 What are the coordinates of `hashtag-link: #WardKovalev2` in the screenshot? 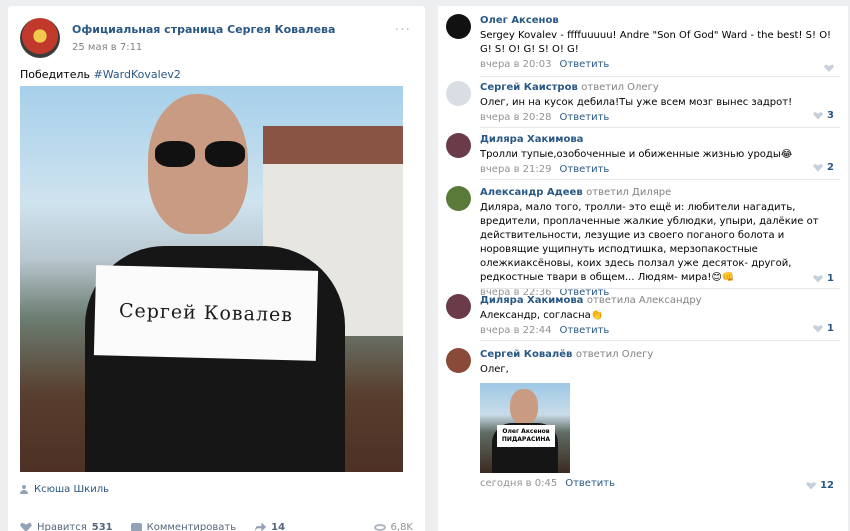 It's located at (137, 74).